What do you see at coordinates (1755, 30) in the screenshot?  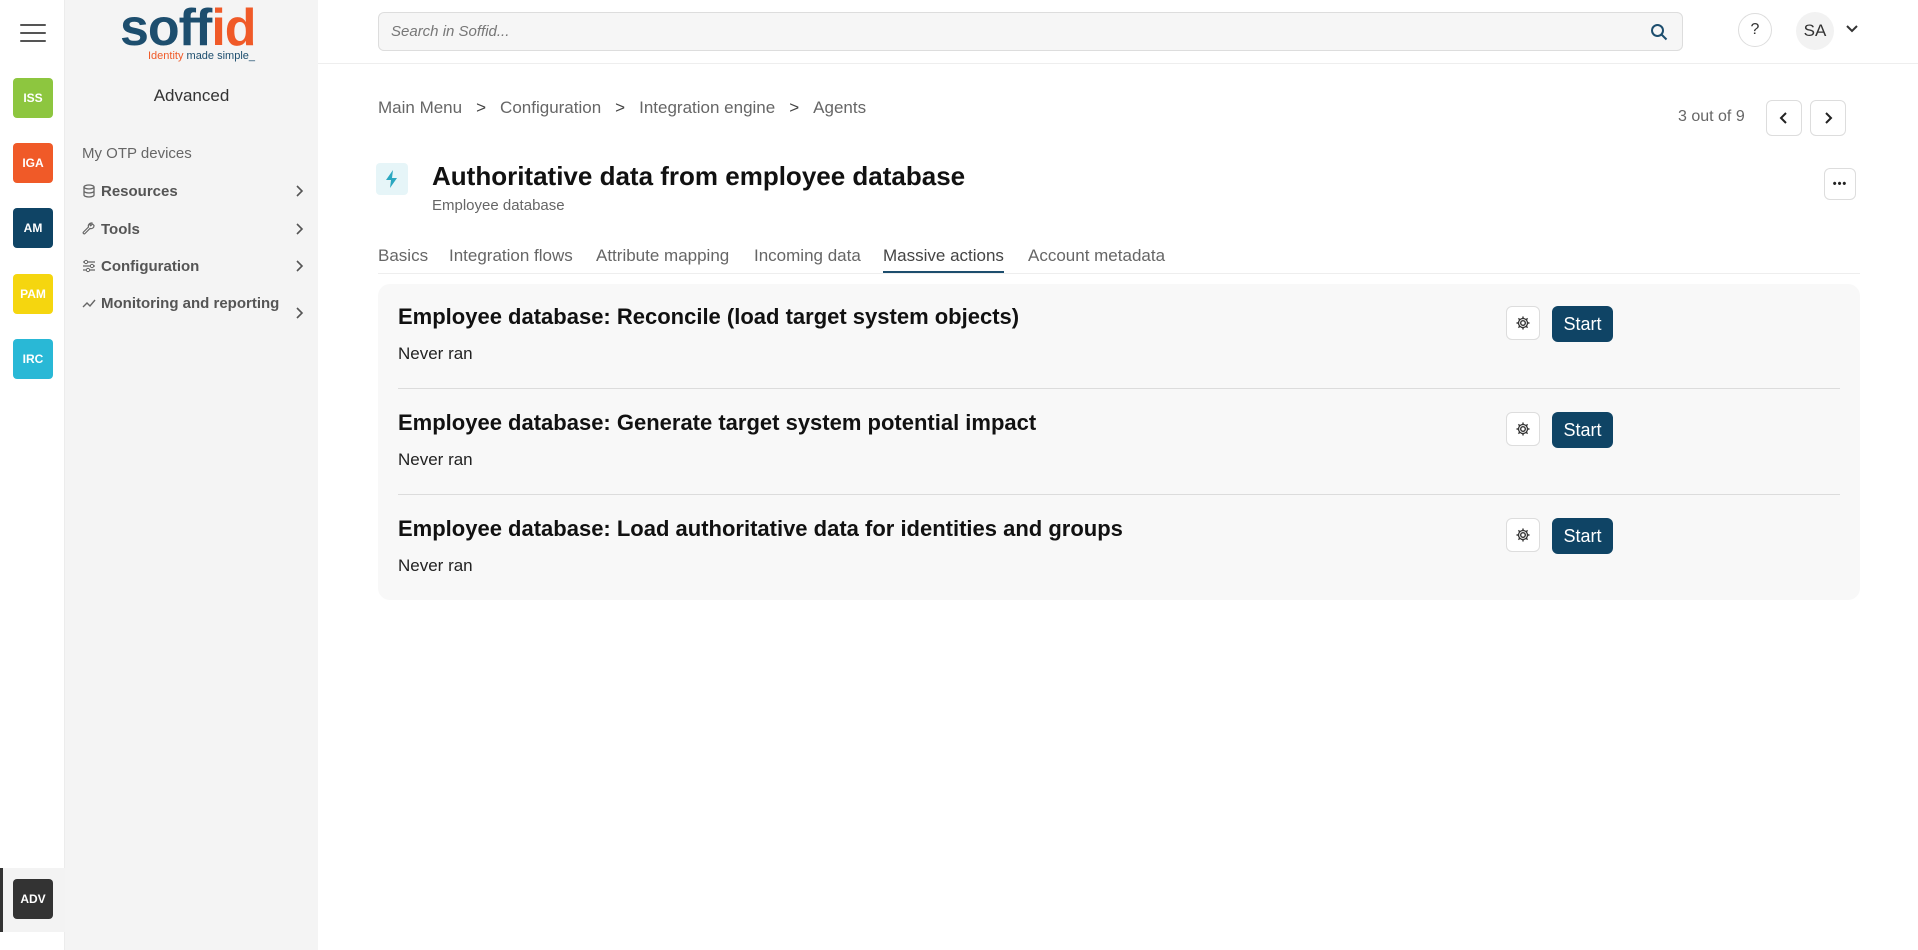 I see `help-button: ?` at bounding box center [1755, 30].